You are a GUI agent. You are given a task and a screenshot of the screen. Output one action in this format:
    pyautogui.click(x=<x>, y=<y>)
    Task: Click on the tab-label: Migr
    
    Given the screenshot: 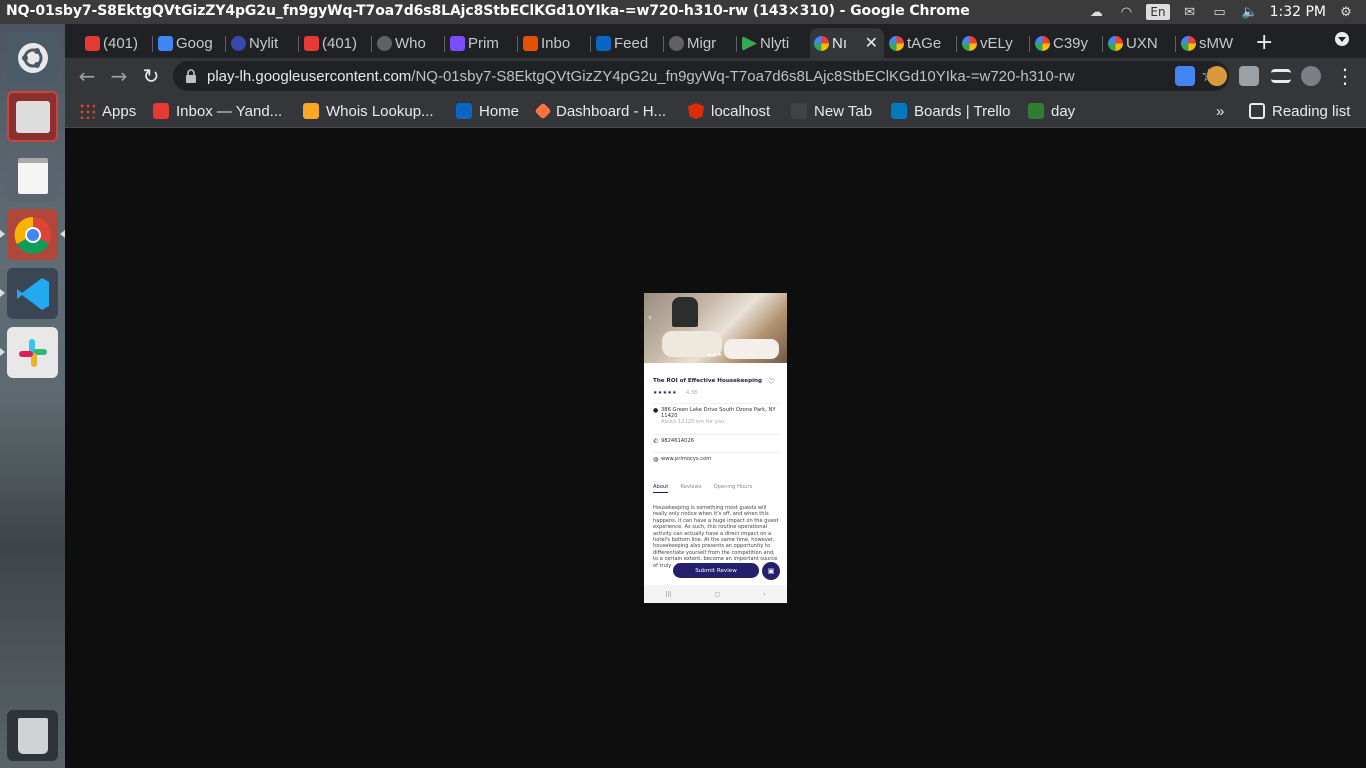 What is the action you would take?
    pyautogui.click(x=702, y=43)
    